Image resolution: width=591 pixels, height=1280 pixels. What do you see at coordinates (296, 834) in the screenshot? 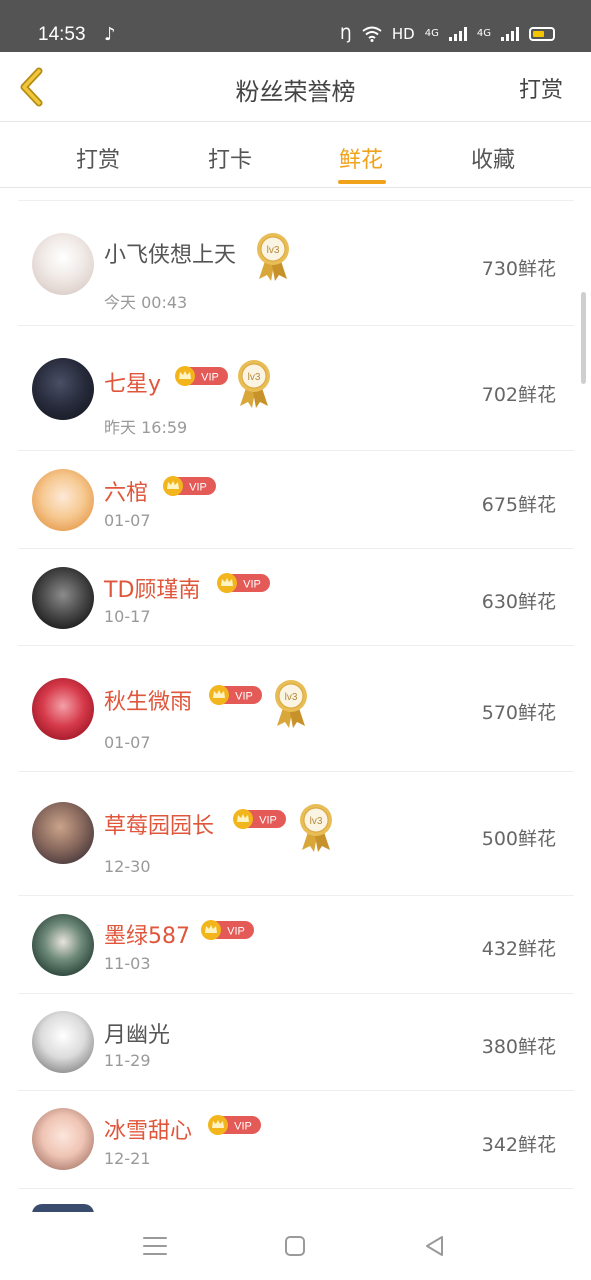
I see `list-item: 草莓园园长 VIP lv3 12-30 500鲜花` at bounding box center [296, 834].